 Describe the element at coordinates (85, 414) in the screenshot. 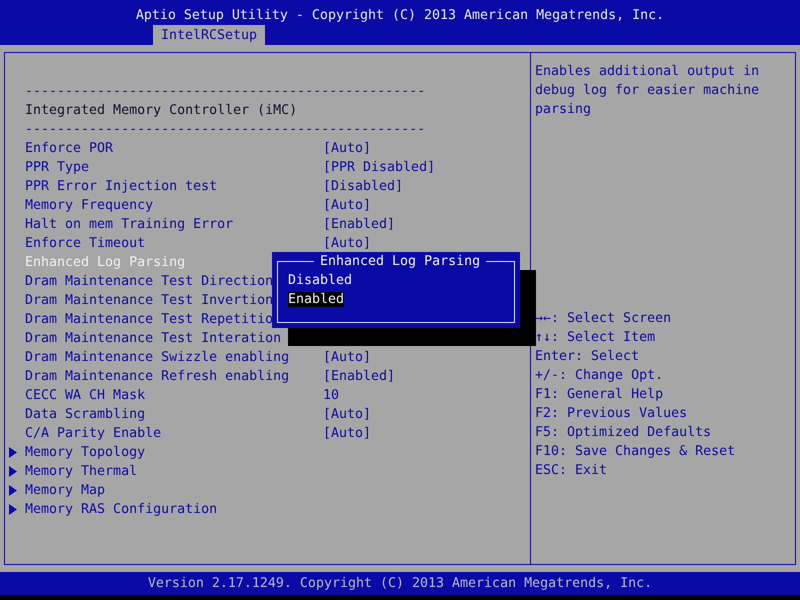

I see `setting-label: Data Scrambling` at that location.